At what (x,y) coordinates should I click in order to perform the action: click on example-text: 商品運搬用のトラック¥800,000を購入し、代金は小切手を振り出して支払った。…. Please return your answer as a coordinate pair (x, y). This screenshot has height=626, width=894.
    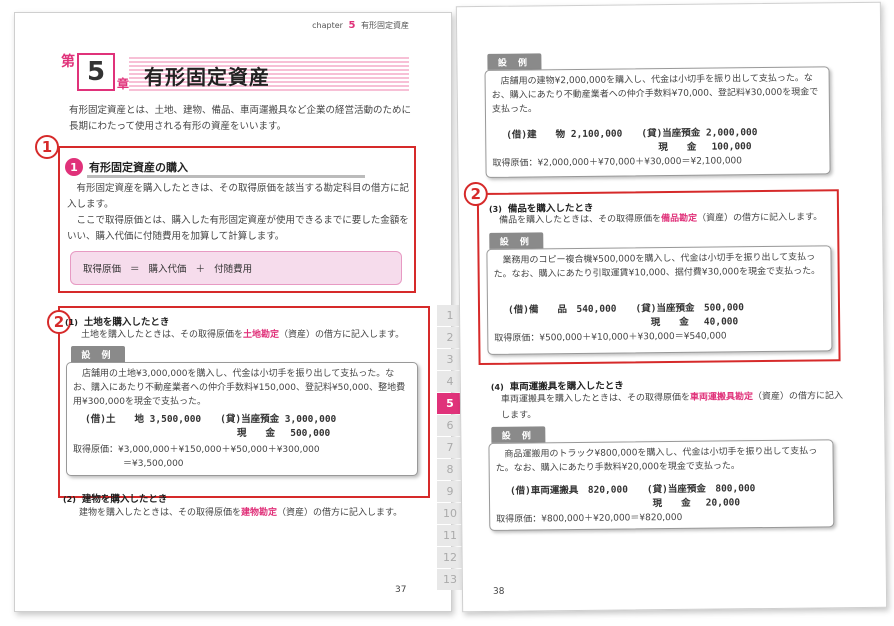
    Looking at the image, I should click on (656, 460).